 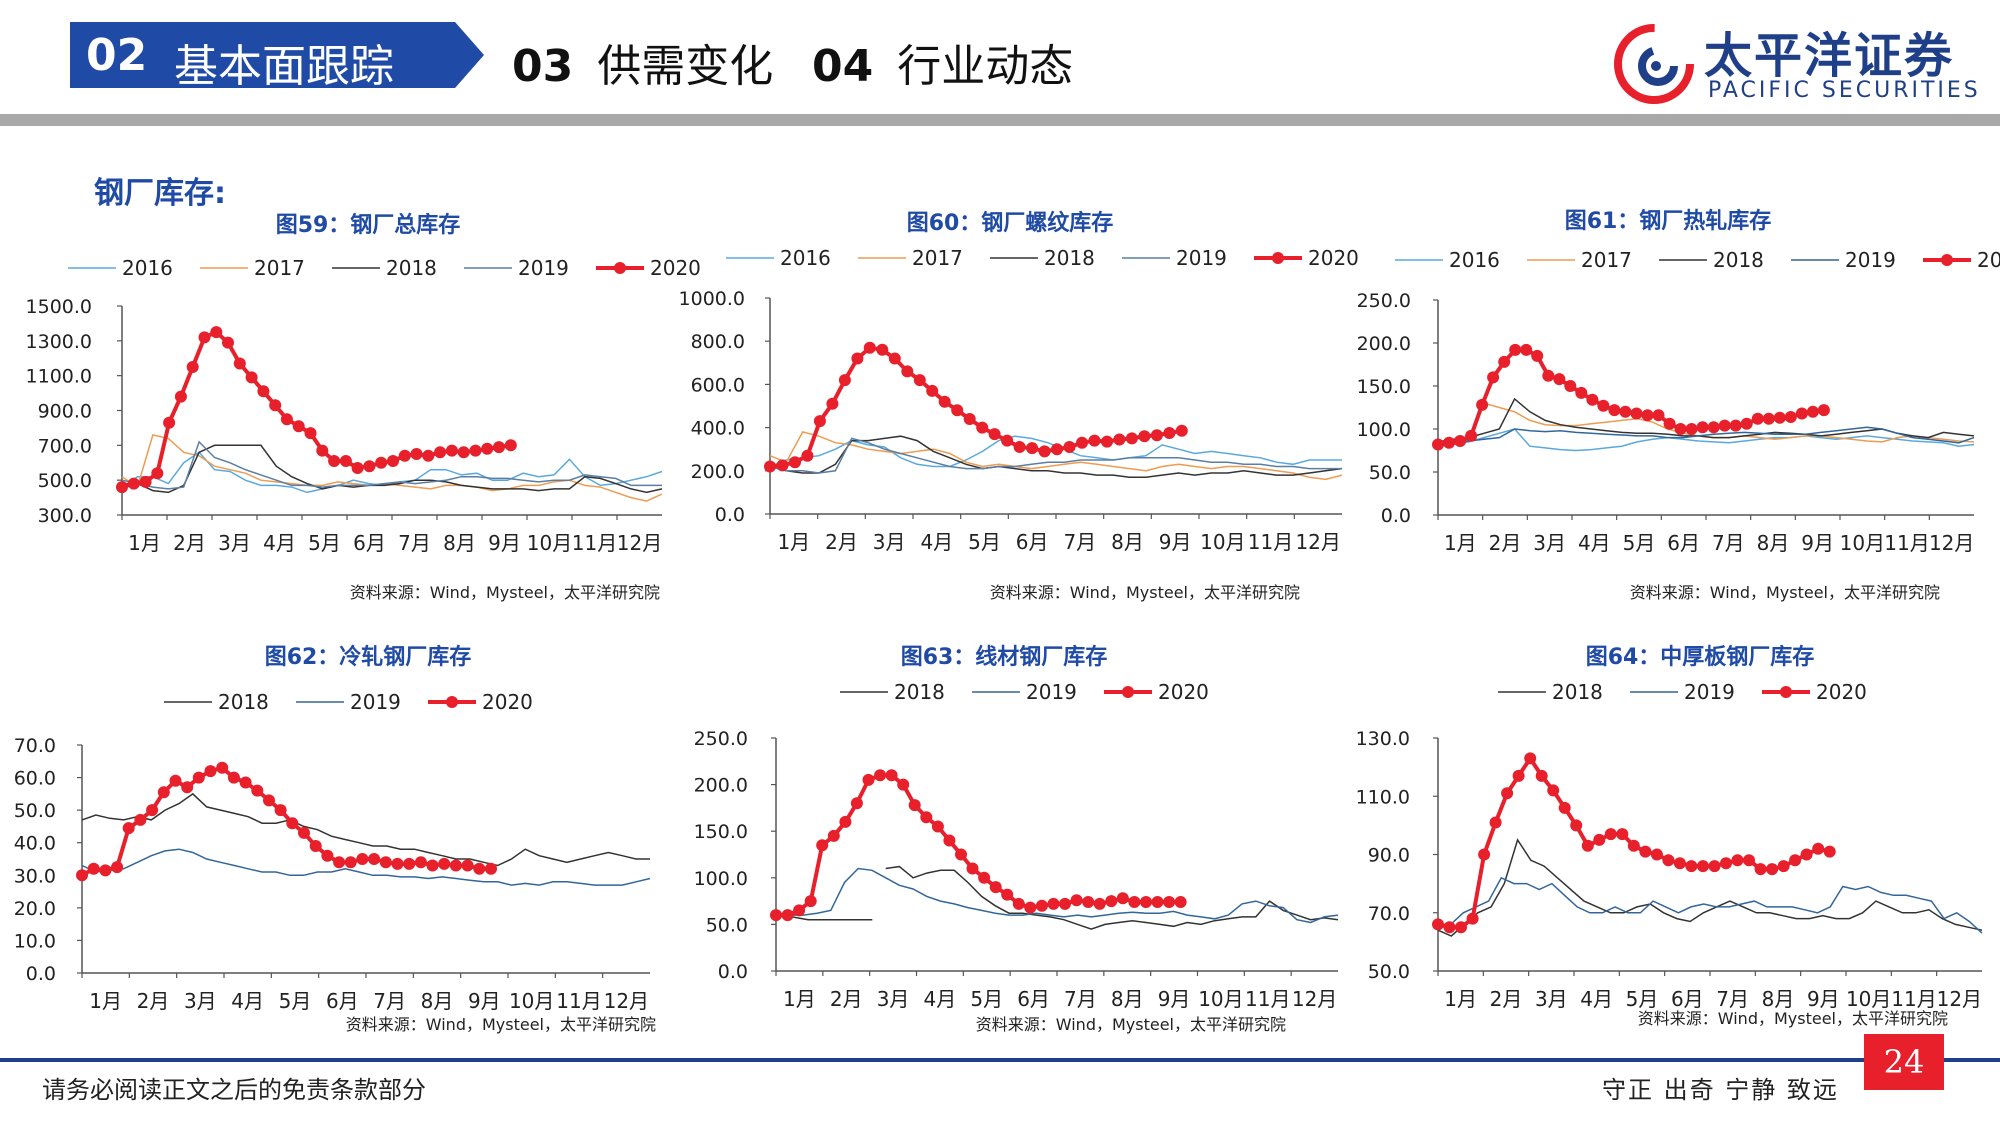 I want to click on x-tick-label: 3月, so click(x=893, y=999).